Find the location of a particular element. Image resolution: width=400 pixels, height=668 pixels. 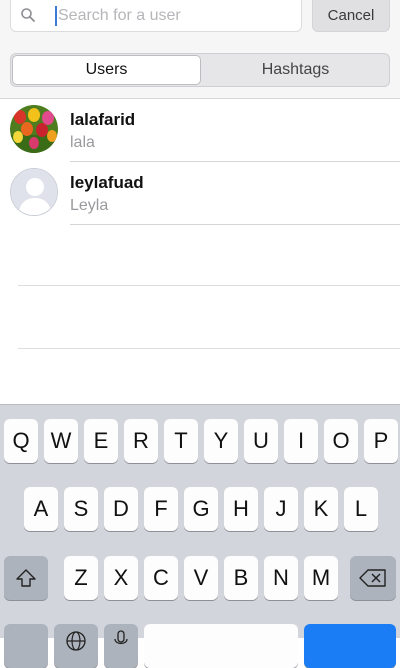

list-item: leylafuad Leyla is located at coordinates (200, 193).